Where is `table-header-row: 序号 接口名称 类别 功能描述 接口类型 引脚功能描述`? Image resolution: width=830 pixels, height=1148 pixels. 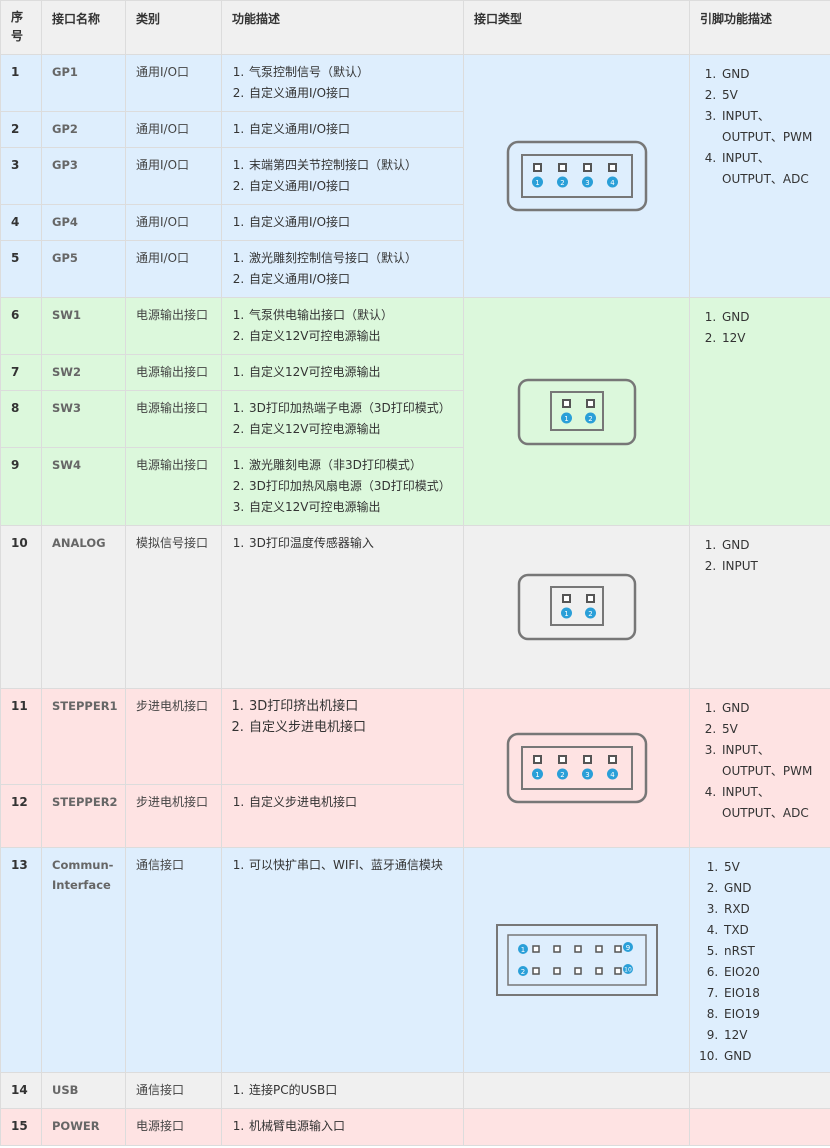
table-header-row: 序号 接口名称 类别 功能描述 接口类型 引脚功能描述 is located at coordinates (415, 27).